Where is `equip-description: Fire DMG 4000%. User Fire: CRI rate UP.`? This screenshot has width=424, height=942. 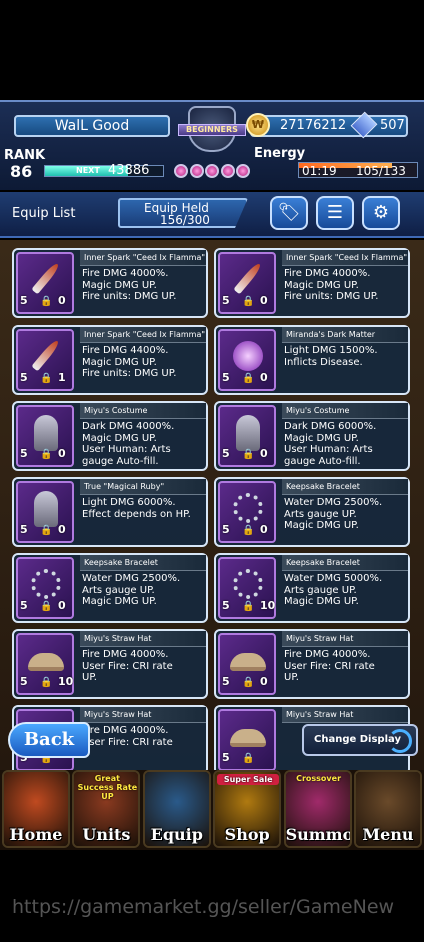 equip-description: Fire DMG 4000%. User Fire: CRI rate UP. is located at coordinates (329, 666).